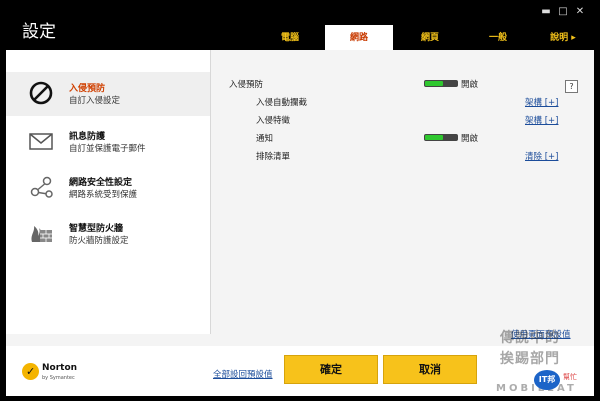 The width and height of the screenshot is (600, 401). Describe the element at coordinates (290, 37) in the screenshot. I see `tab-computer: 電腦` at that location.